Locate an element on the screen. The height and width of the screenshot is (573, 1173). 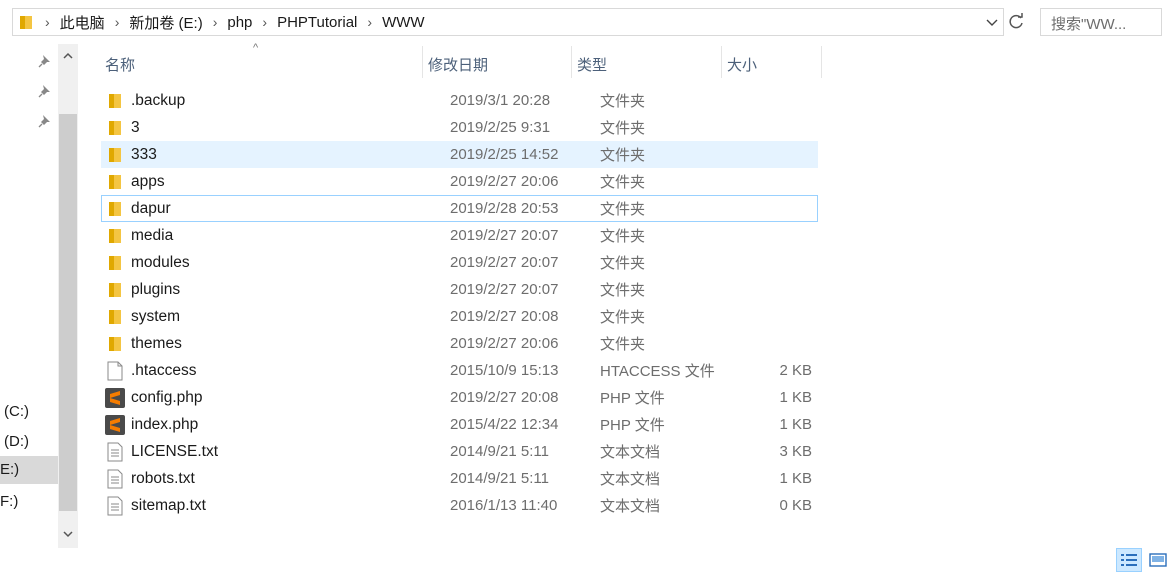
scroll-up-icon is located at coordinates (68, 56).